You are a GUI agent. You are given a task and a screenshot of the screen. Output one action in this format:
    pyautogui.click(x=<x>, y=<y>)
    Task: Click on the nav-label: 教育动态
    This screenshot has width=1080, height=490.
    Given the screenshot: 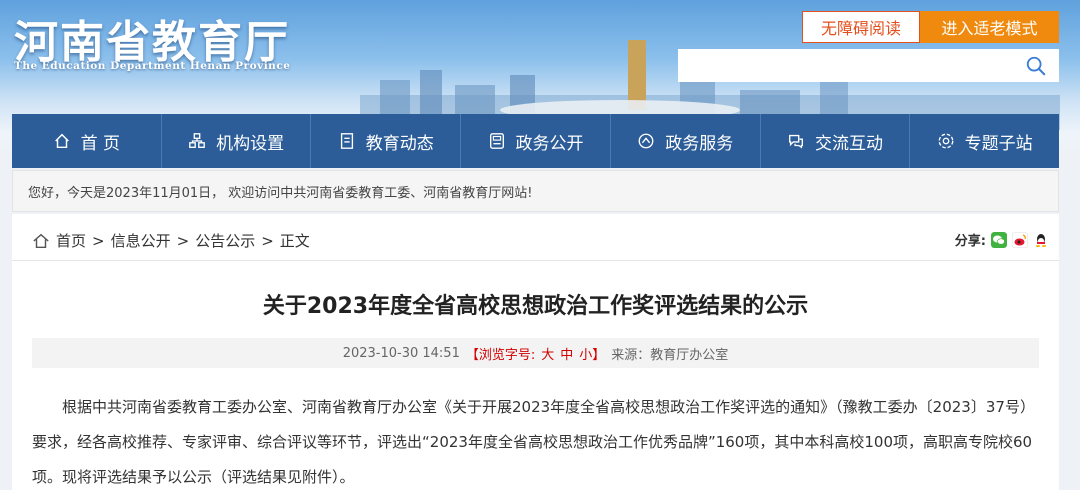 What is the action you would take?
    pyautogui.click(x=399, y=143)
    